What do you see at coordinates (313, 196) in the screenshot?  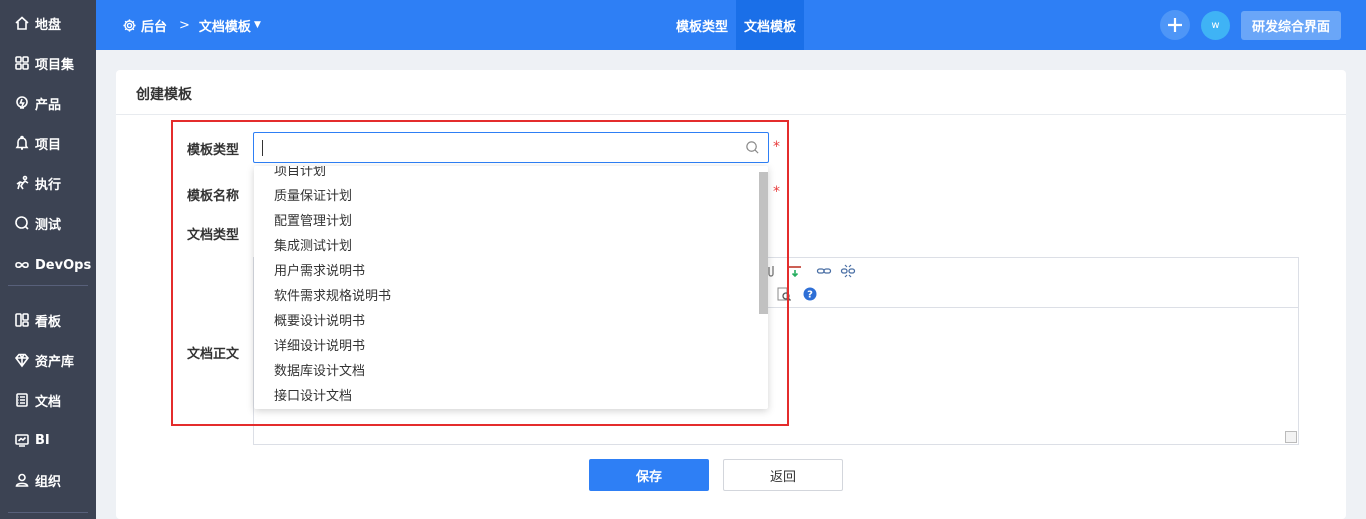 I see `dropdown-option: 质量保证计划` at bounding box center [313, 196].